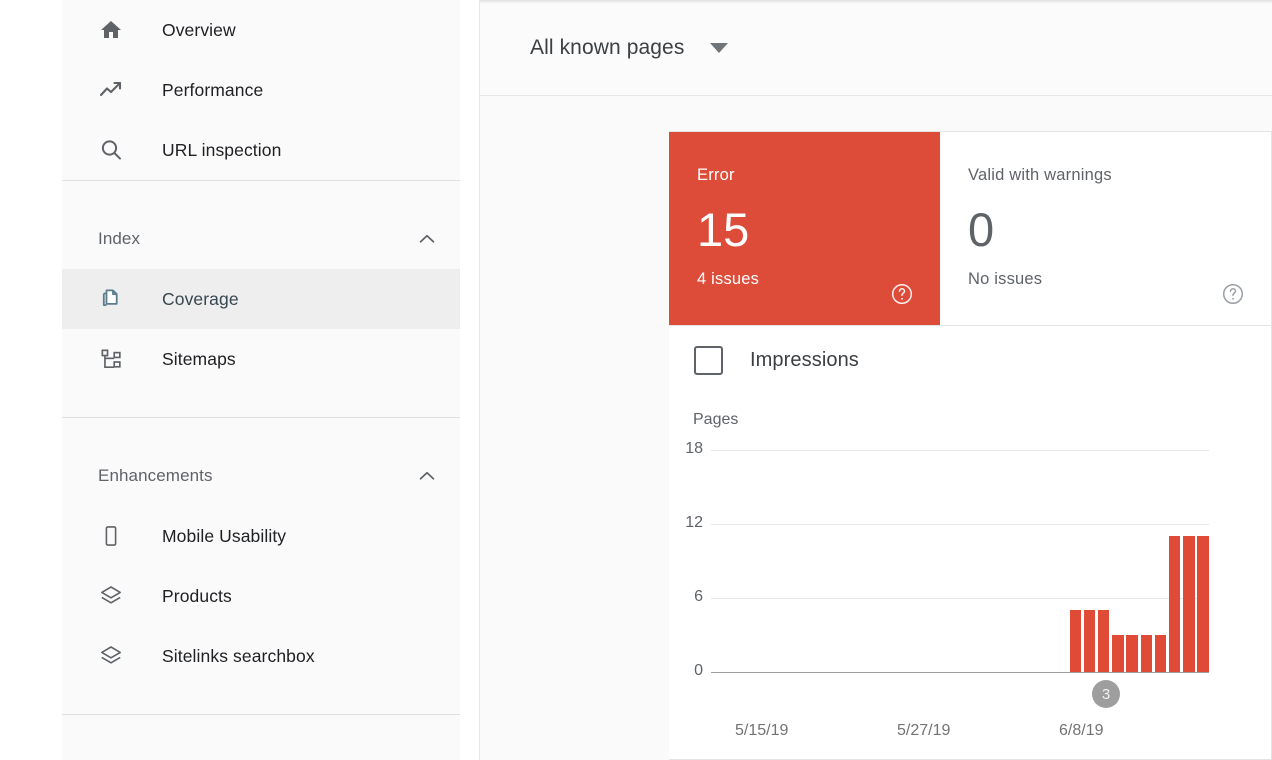 This screenshot has height=760, width=1272. Describe the element at coordinates (762, 730) in the screenshot. I see `chart-x-tick-label: 5/15/19` at that location.